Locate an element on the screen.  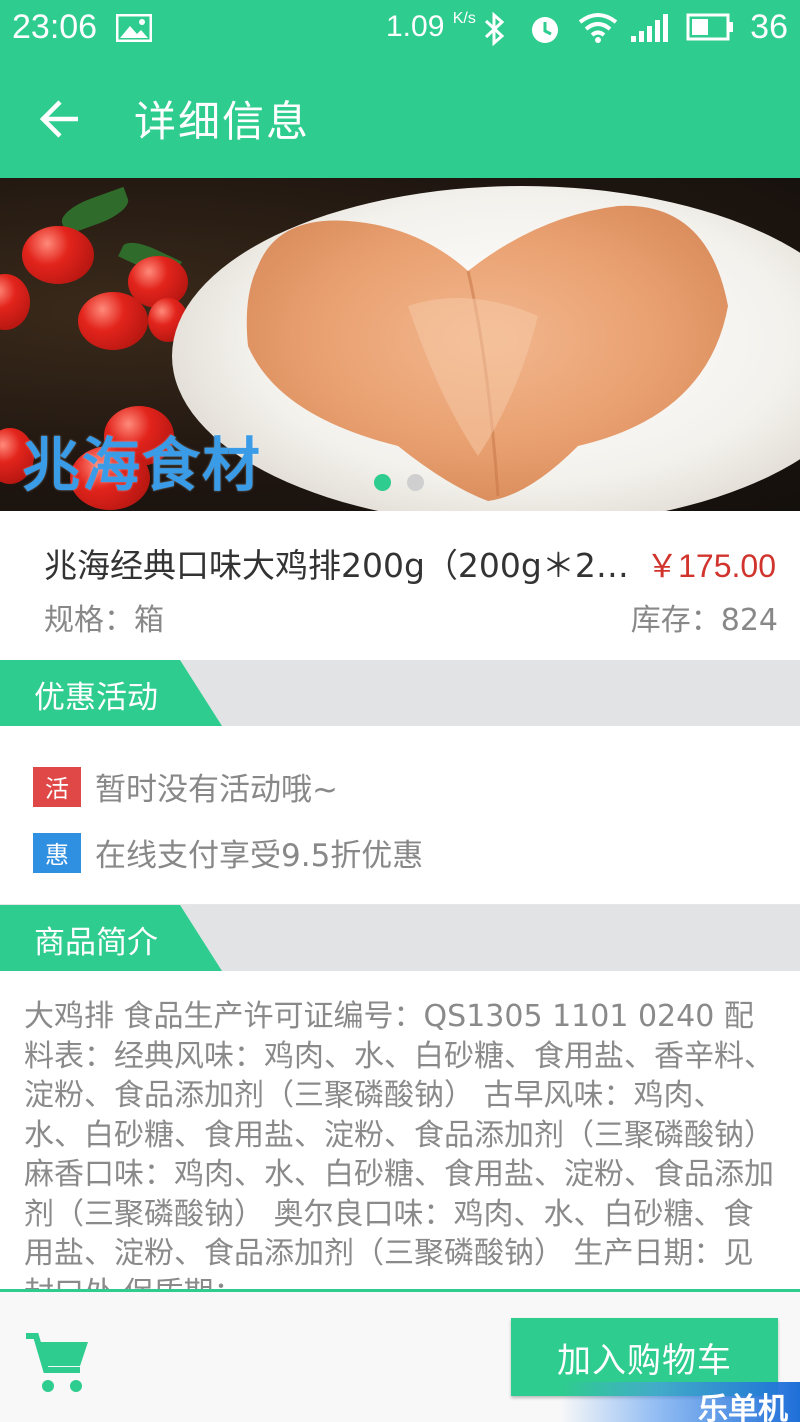
status-time: 23:06 is located at coordinates (55, 27).